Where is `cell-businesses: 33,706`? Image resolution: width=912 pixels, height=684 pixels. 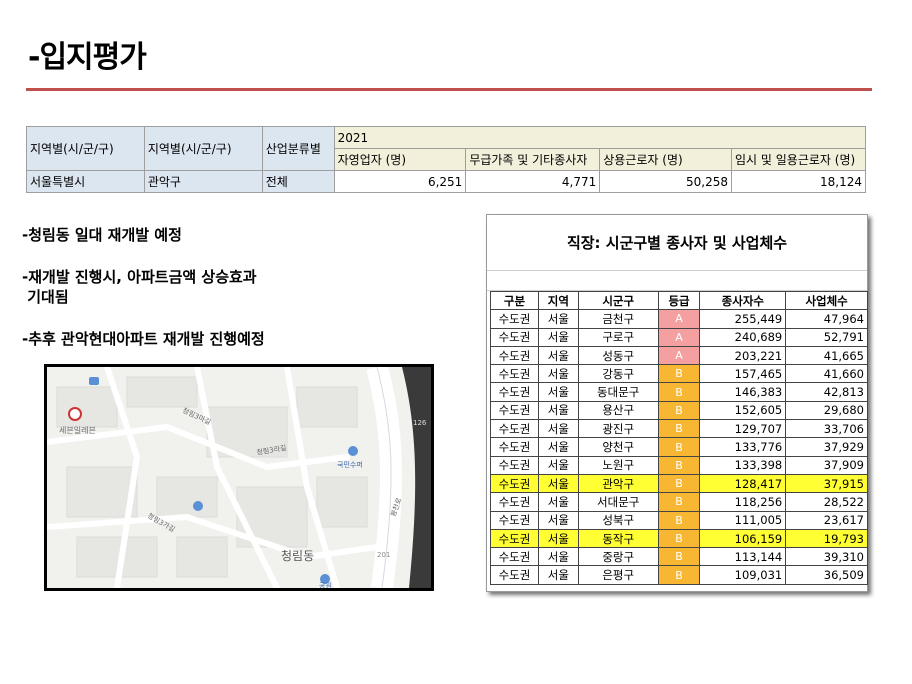 cell-businesses: 33,706 is located at coordinates (826, 429).